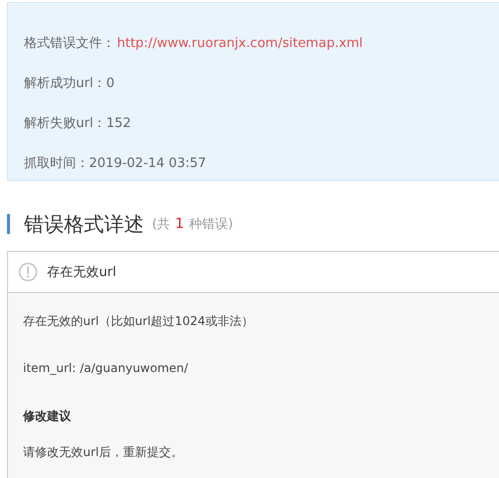 The image size is (499, 478). Describe the element at coordinates (138, 321) in the screenshot. I see `error-detail: 存在无效的url（比如url超过1024或非法）` at that location.